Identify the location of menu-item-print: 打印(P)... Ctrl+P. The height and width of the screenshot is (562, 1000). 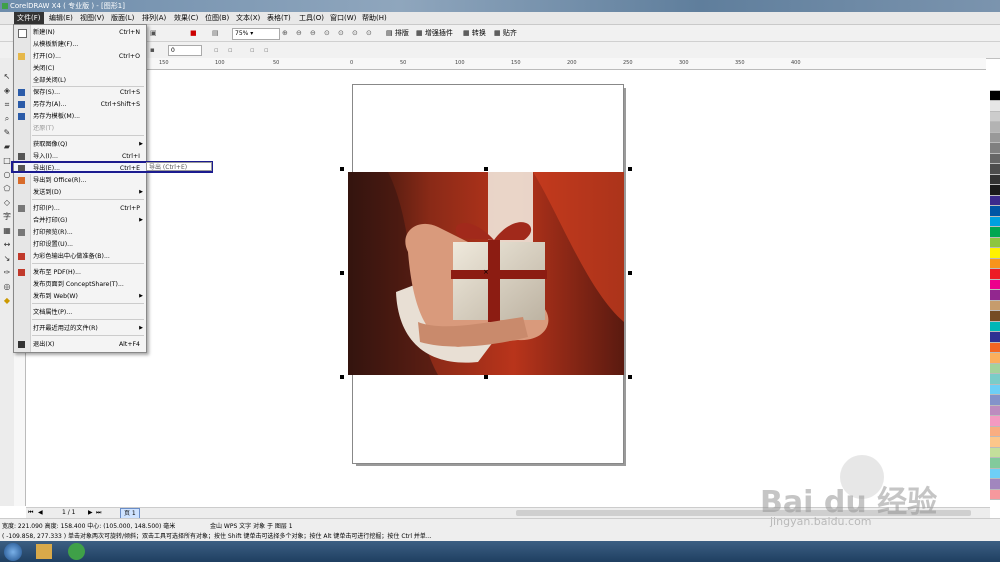
(80, 208).